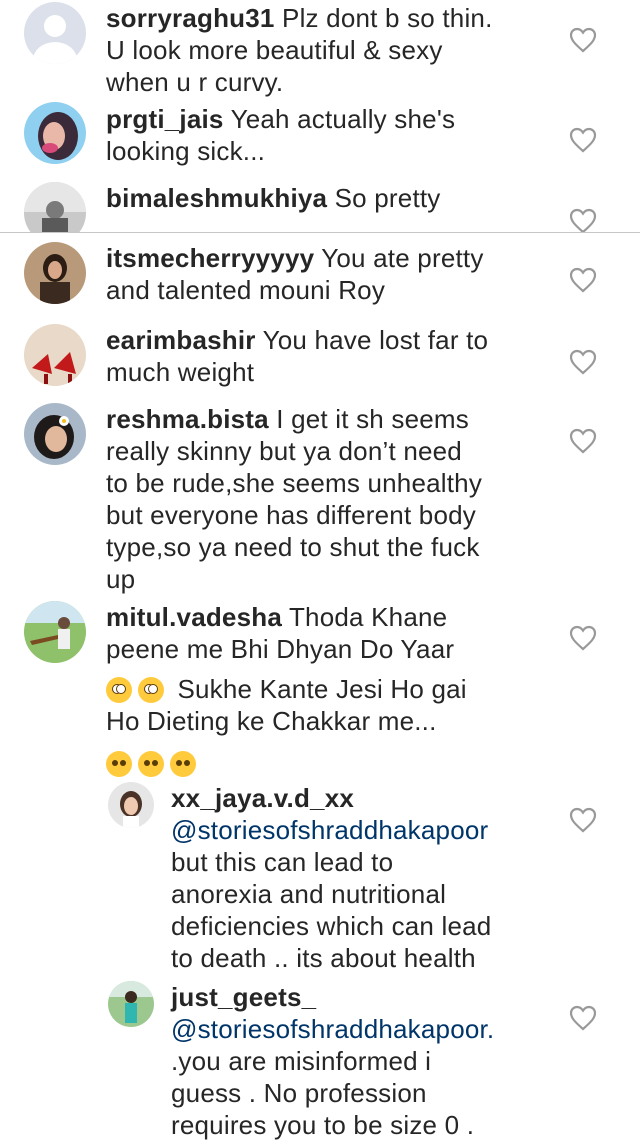 This screenshot has width=640, height=1141. I want to click on mention-link: @storiesofshraddhakapoor., so click(332, 1029).